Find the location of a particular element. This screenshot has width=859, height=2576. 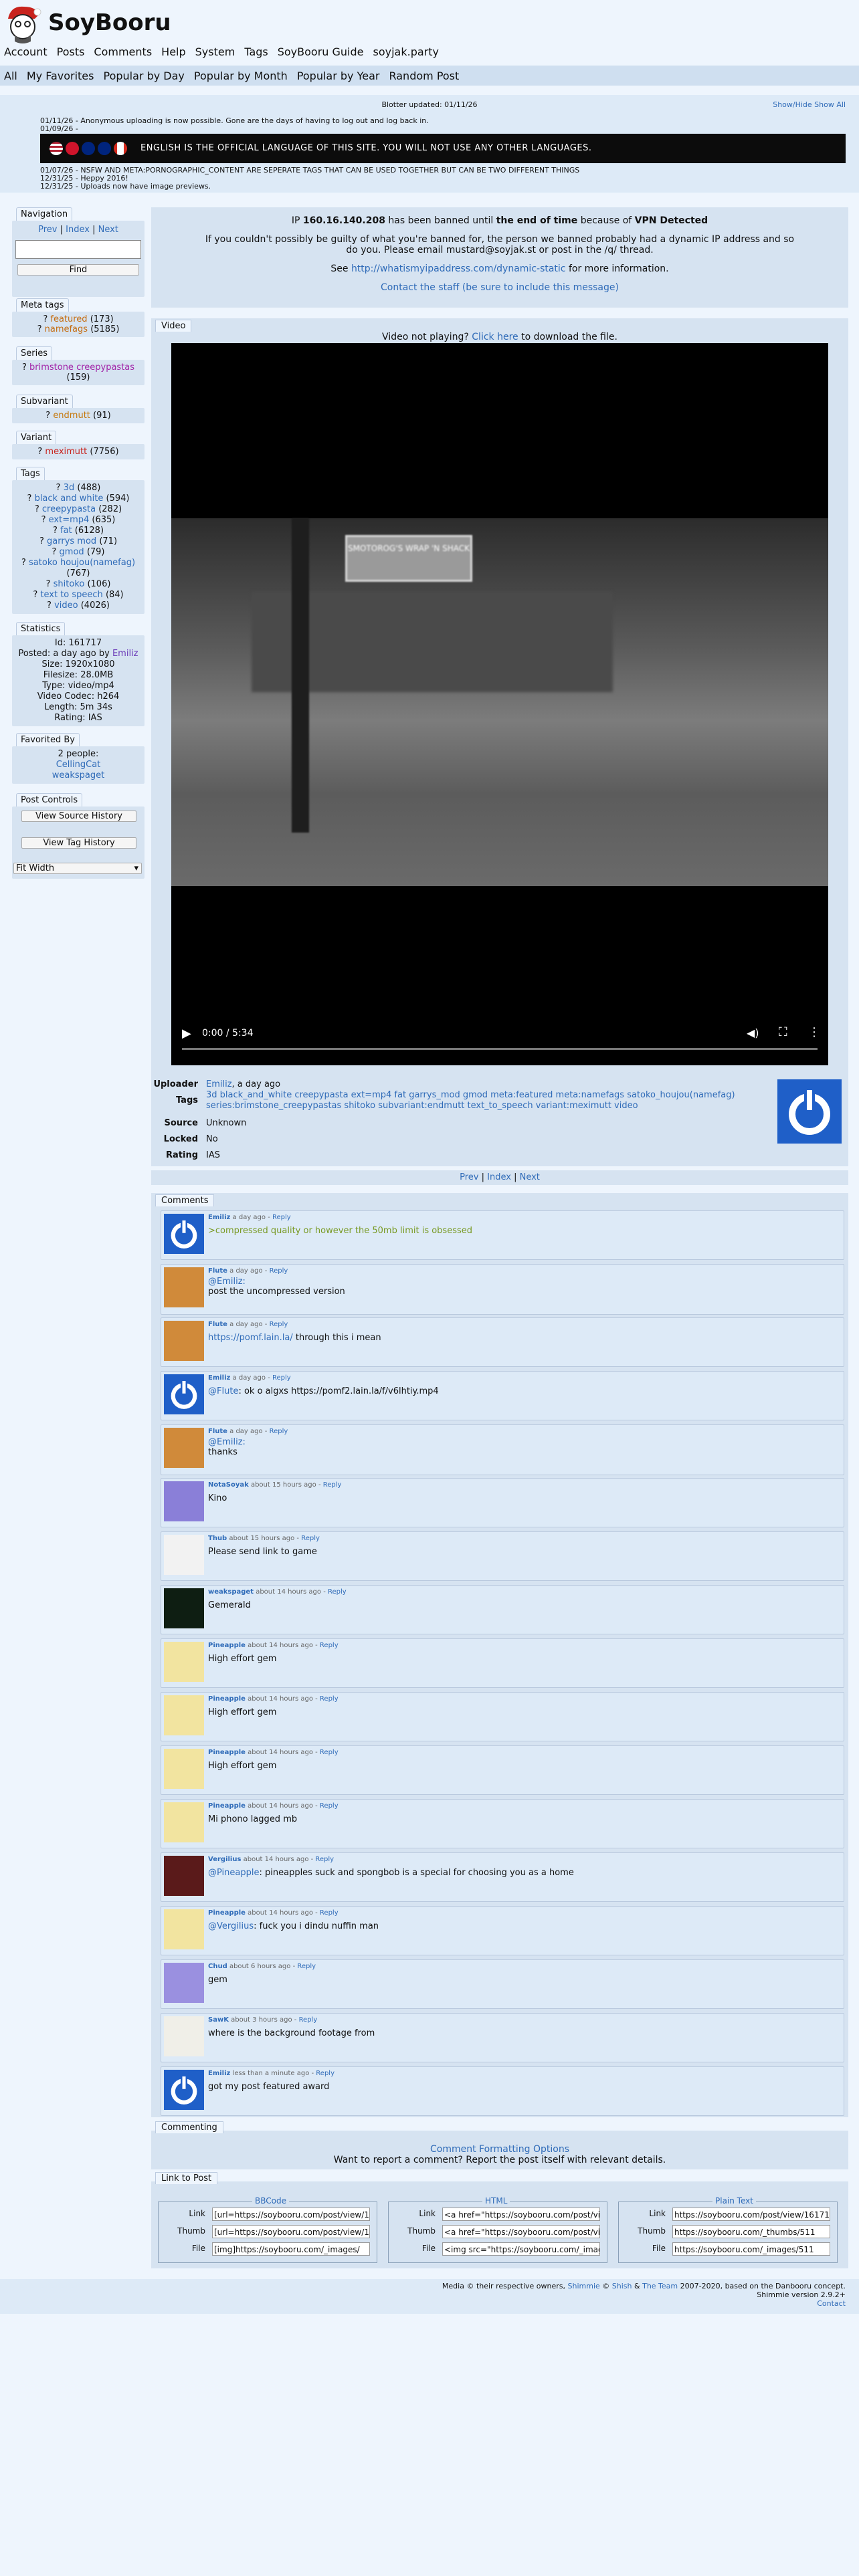

link-row-input: [img]https://soybooru.com/_images/ is located at coordinates (291, 2249).